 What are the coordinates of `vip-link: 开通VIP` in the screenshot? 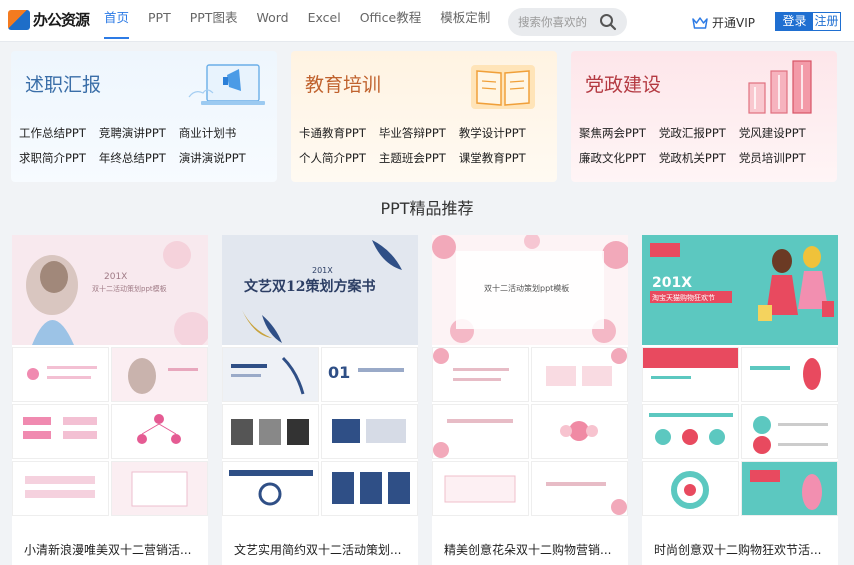 It's located at (723, 22).